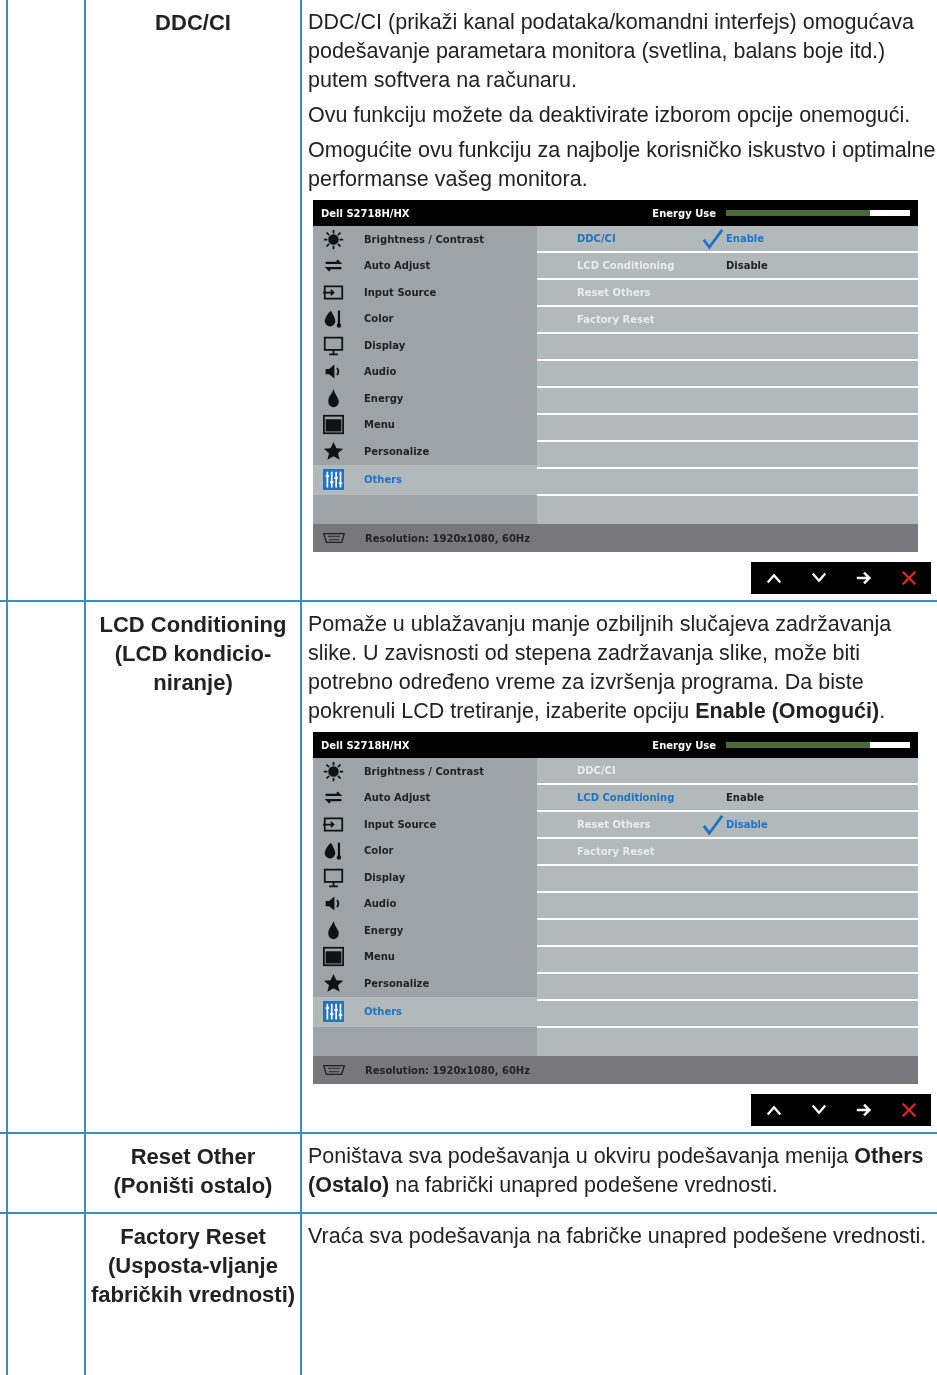 This screenshot has height=1375, width=937. I want to click on description-paragraph: Omogućite ovu funkciju za najbolje korisničko iskustvo i optimalne performanse vašeg monitora., so click(622, 165).